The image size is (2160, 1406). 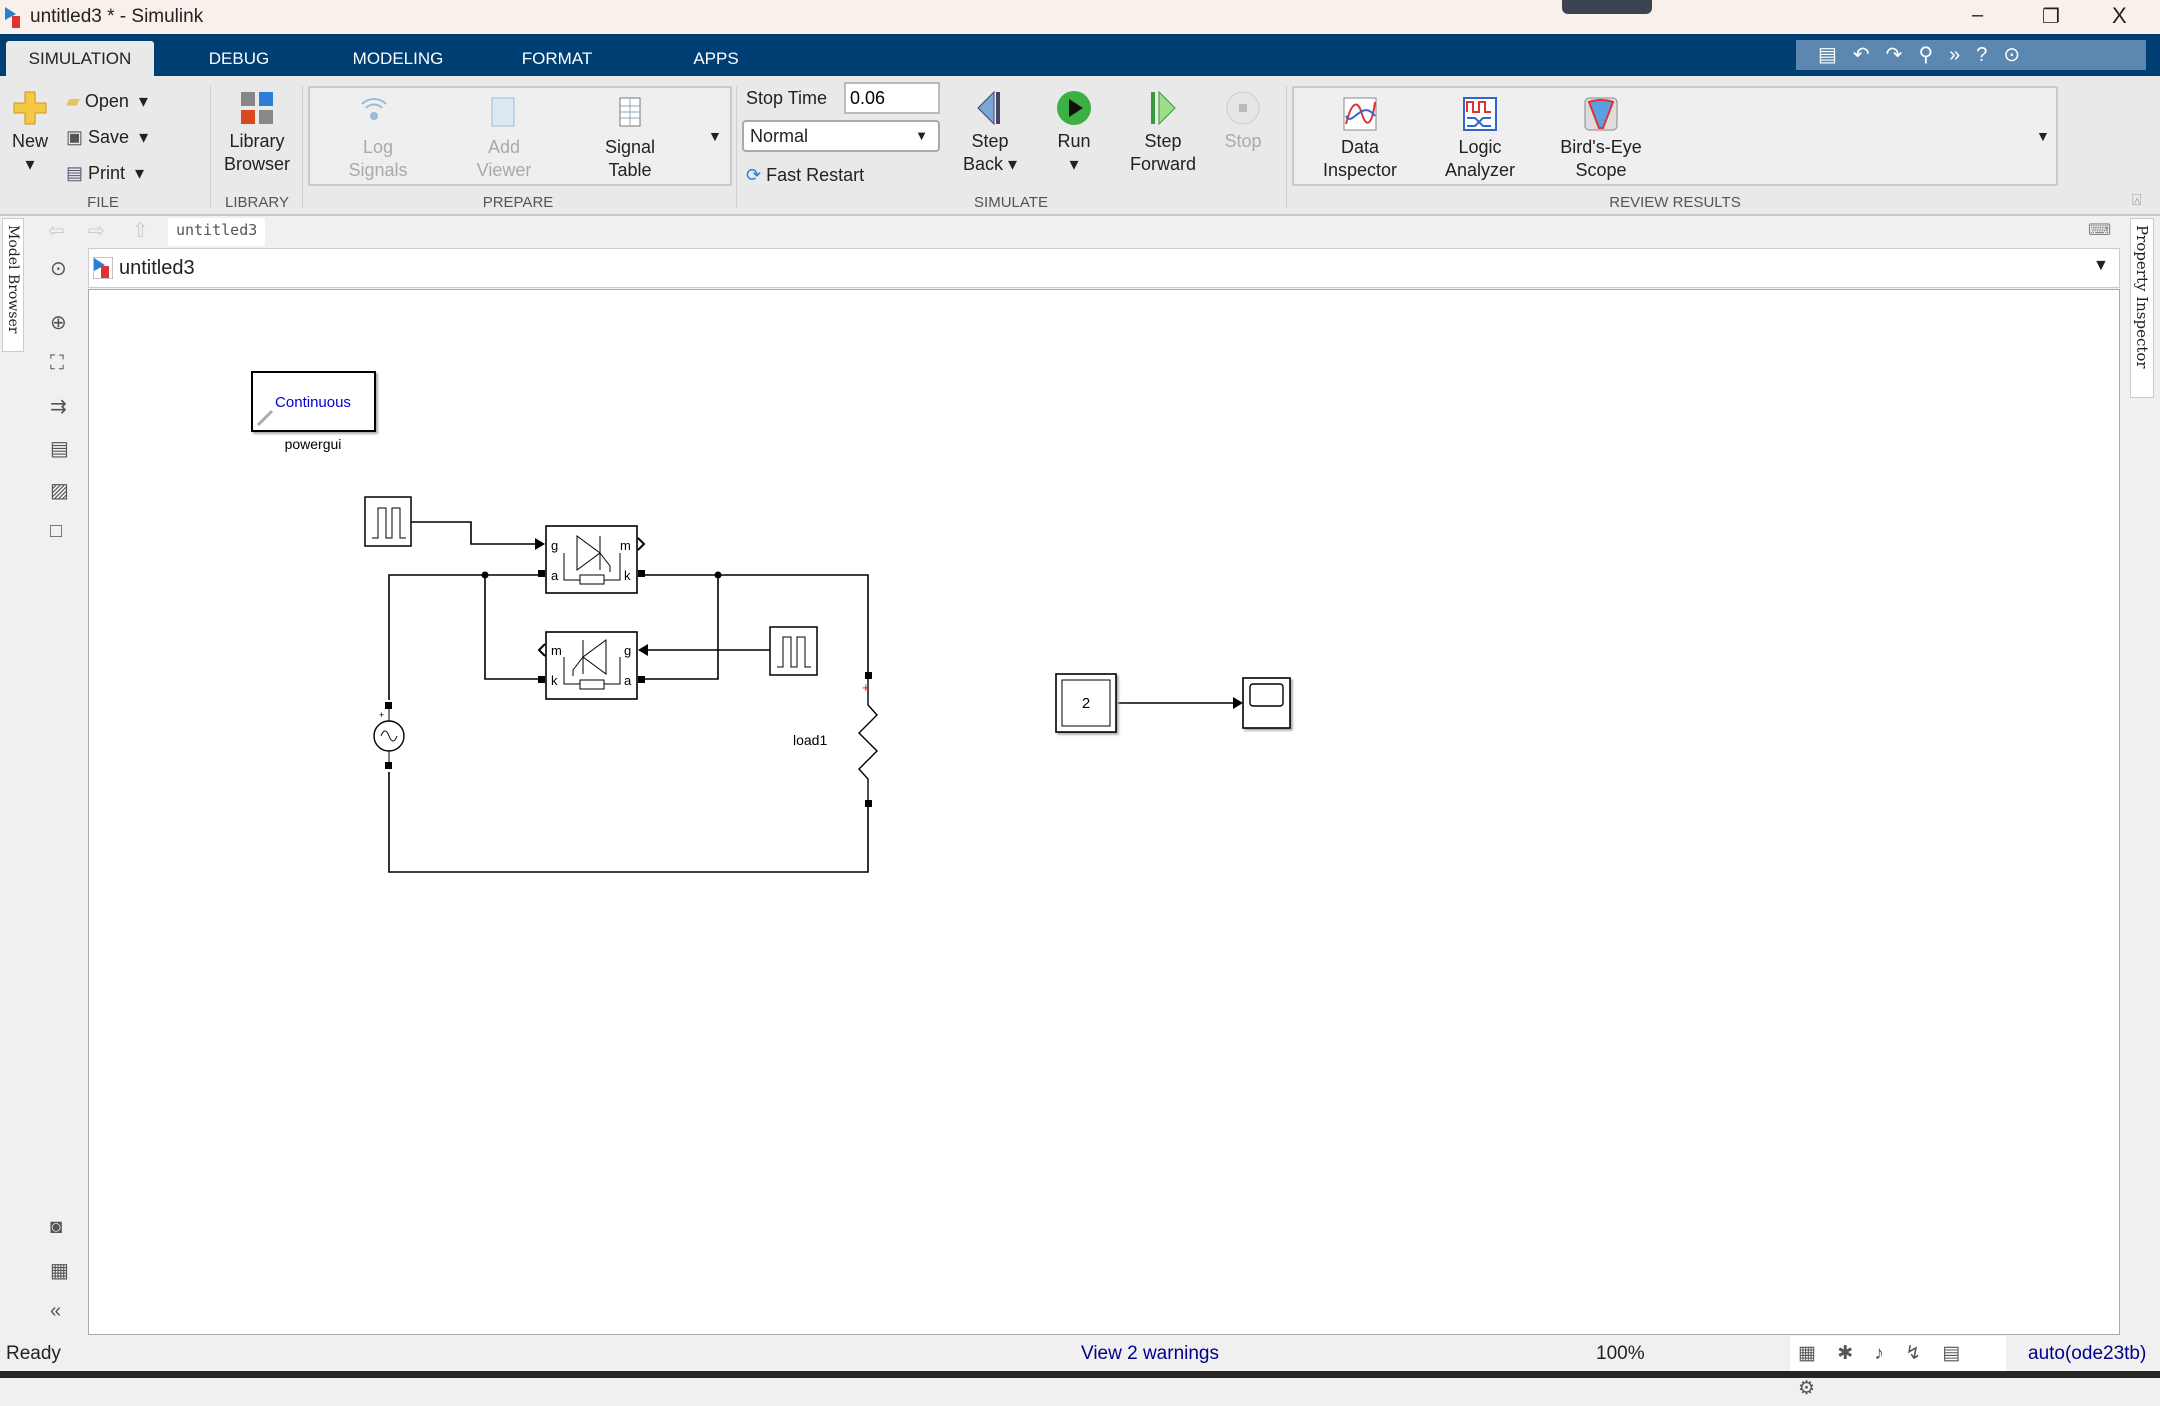 What do you see at coordinates (58, 406) in the screenshot?
I see `signal-flow-icon: ⇉` at bounding box center [58, 406].